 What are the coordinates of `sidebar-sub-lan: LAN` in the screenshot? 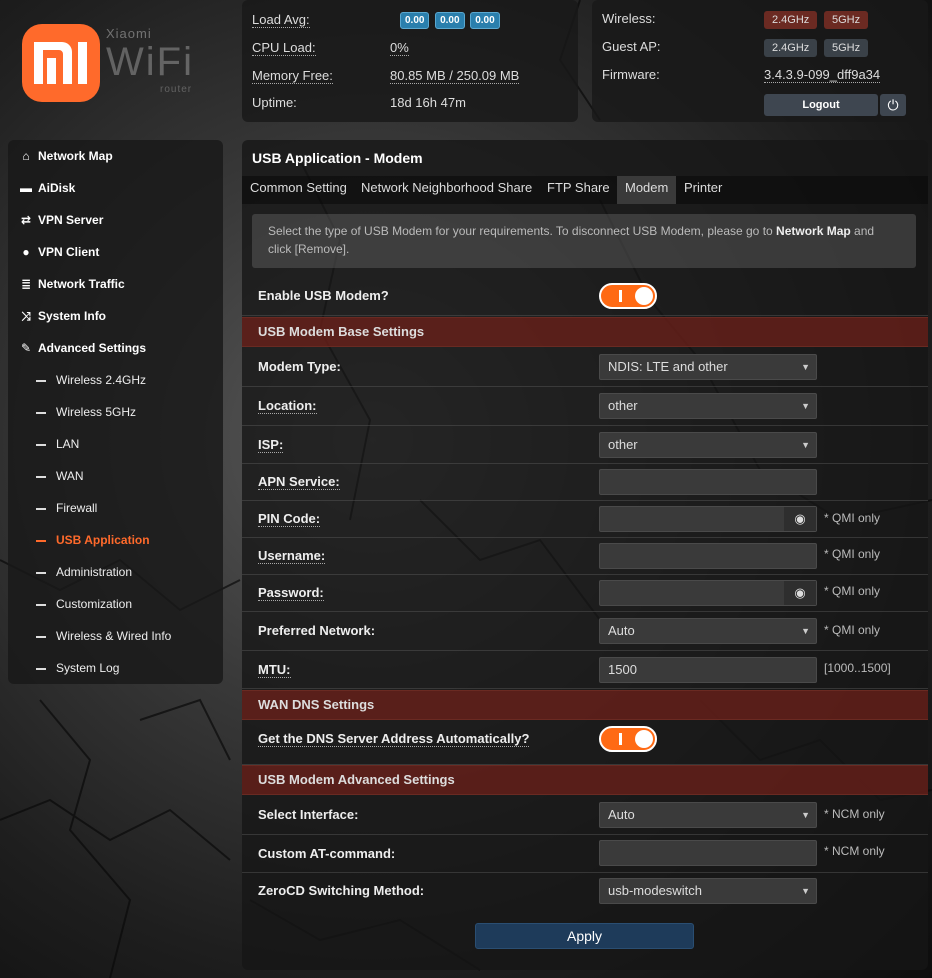 It's located at (57, 444).